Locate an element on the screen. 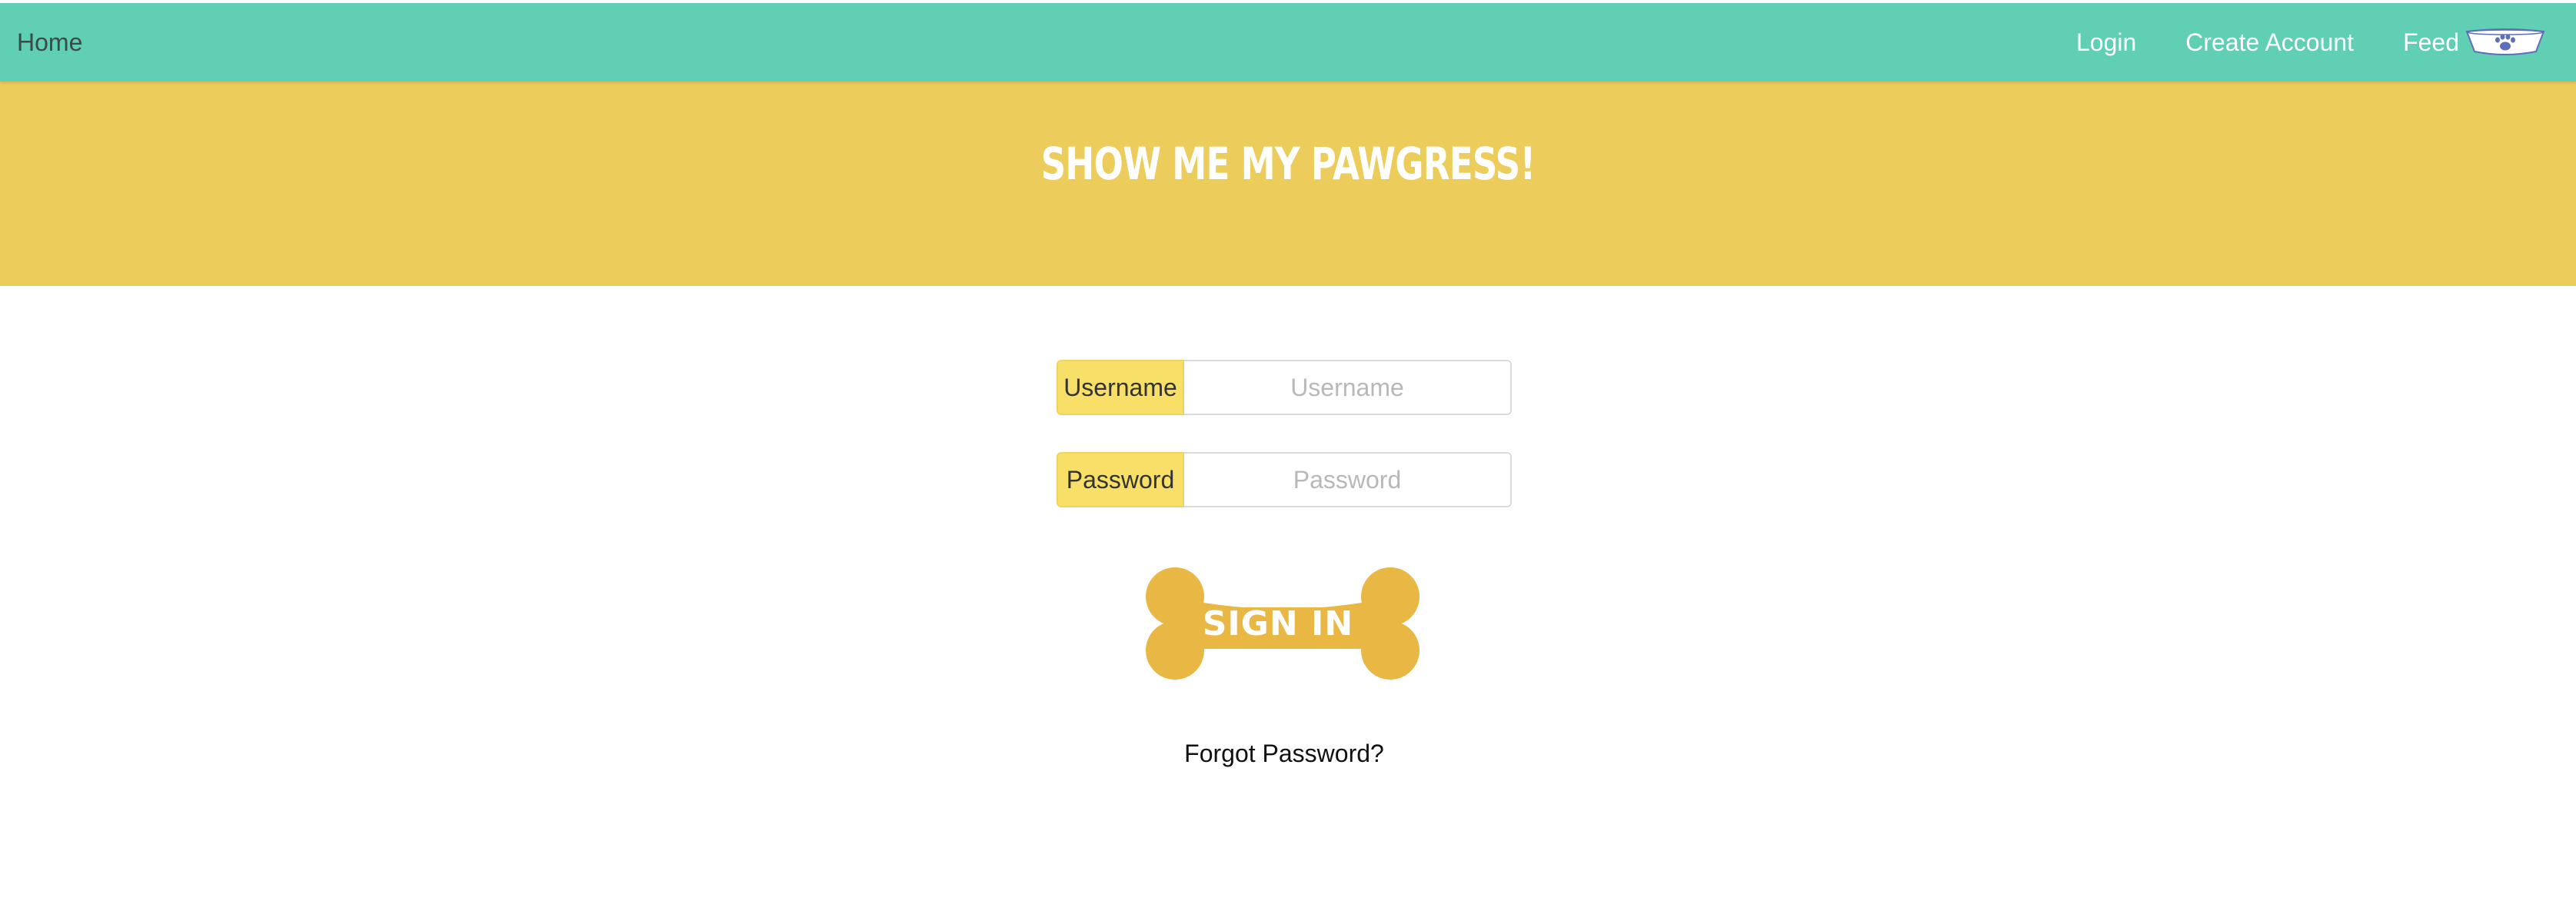  username-group: Username is located at coordinates (1284, 387).